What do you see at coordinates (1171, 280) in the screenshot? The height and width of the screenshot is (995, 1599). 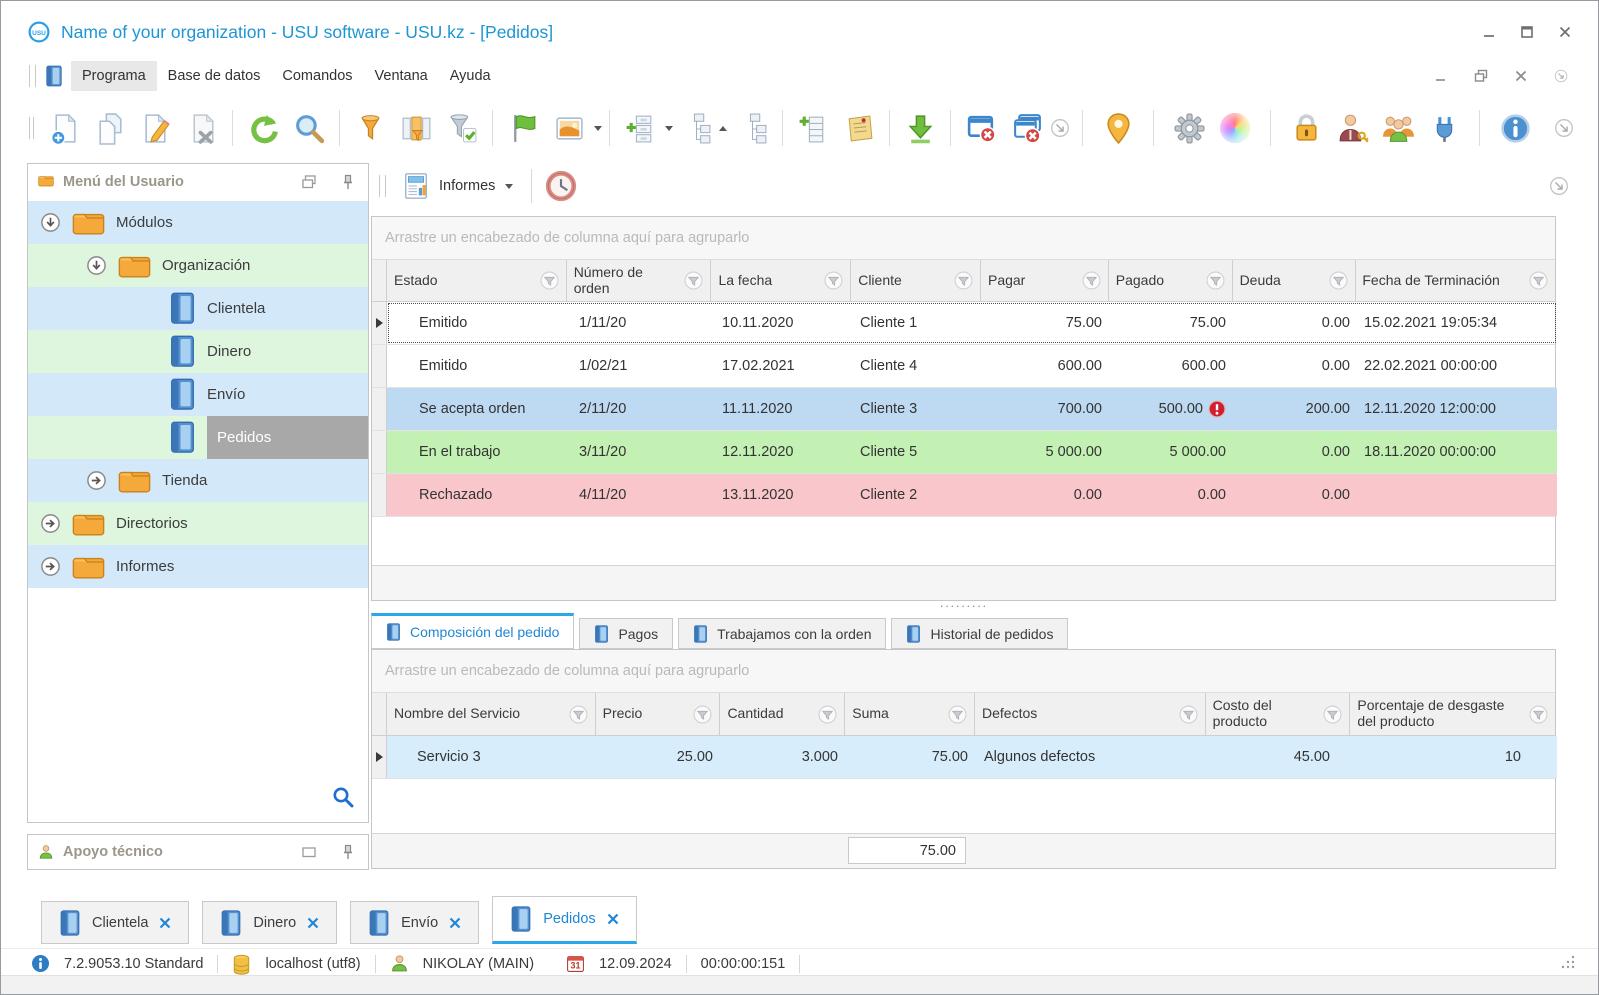 I see `column-header-pagado: Pagado` at bounding box center [1171, 280].